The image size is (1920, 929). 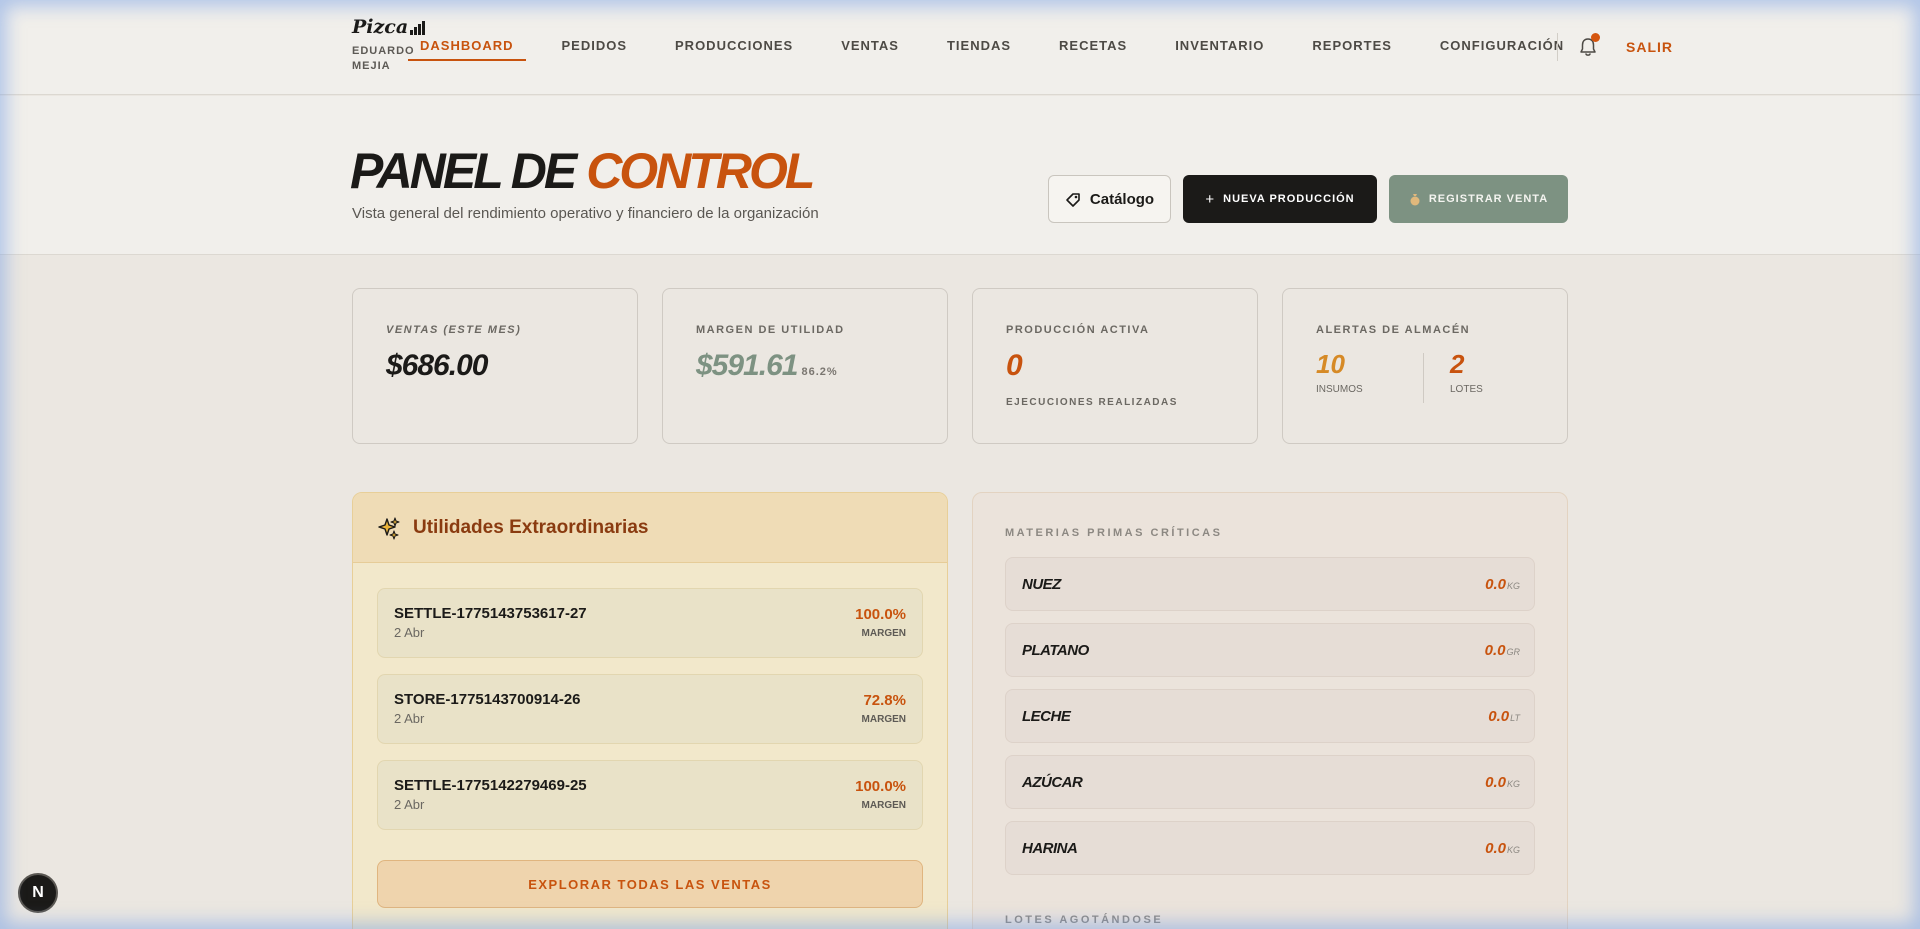 I want to click on material-row: HARINA 0.0KG, so click(x=1270, y=848).